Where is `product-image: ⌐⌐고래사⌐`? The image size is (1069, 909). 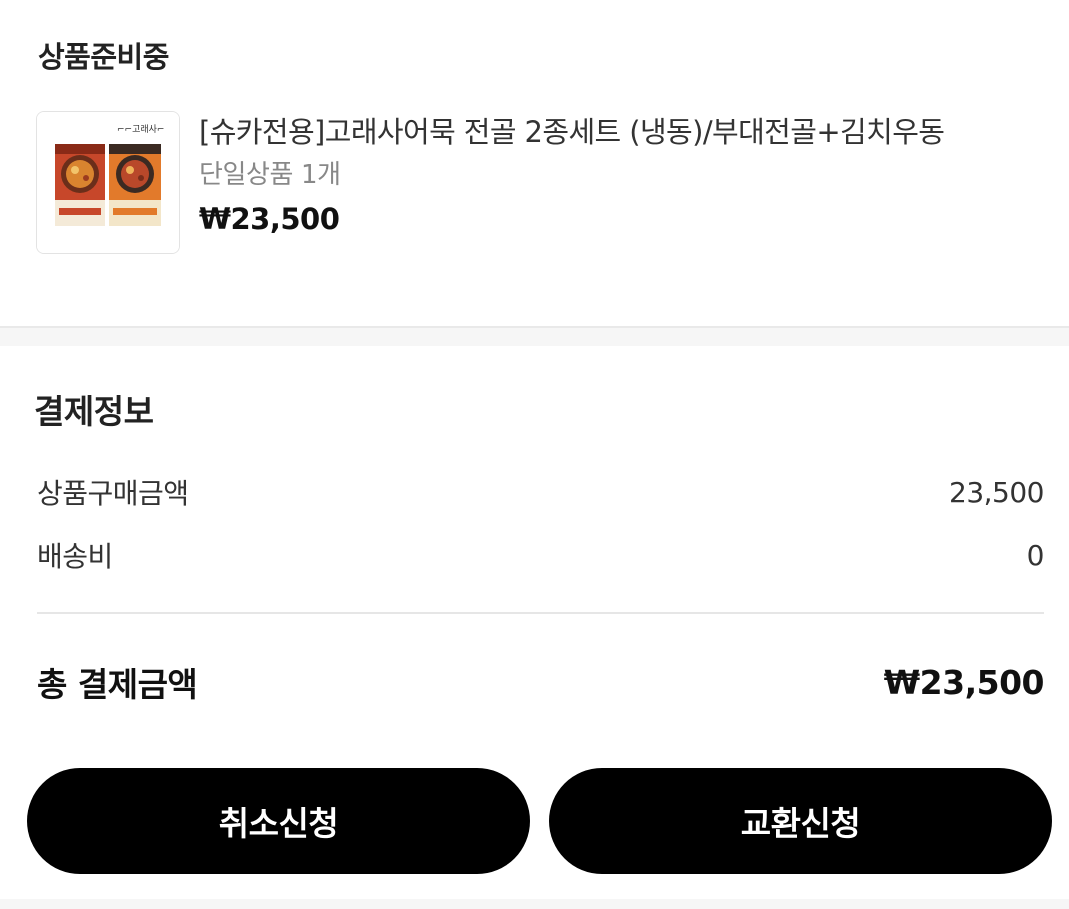 product-image: ⌐⌐고래사⌐ is located at coordinates (108, 182).